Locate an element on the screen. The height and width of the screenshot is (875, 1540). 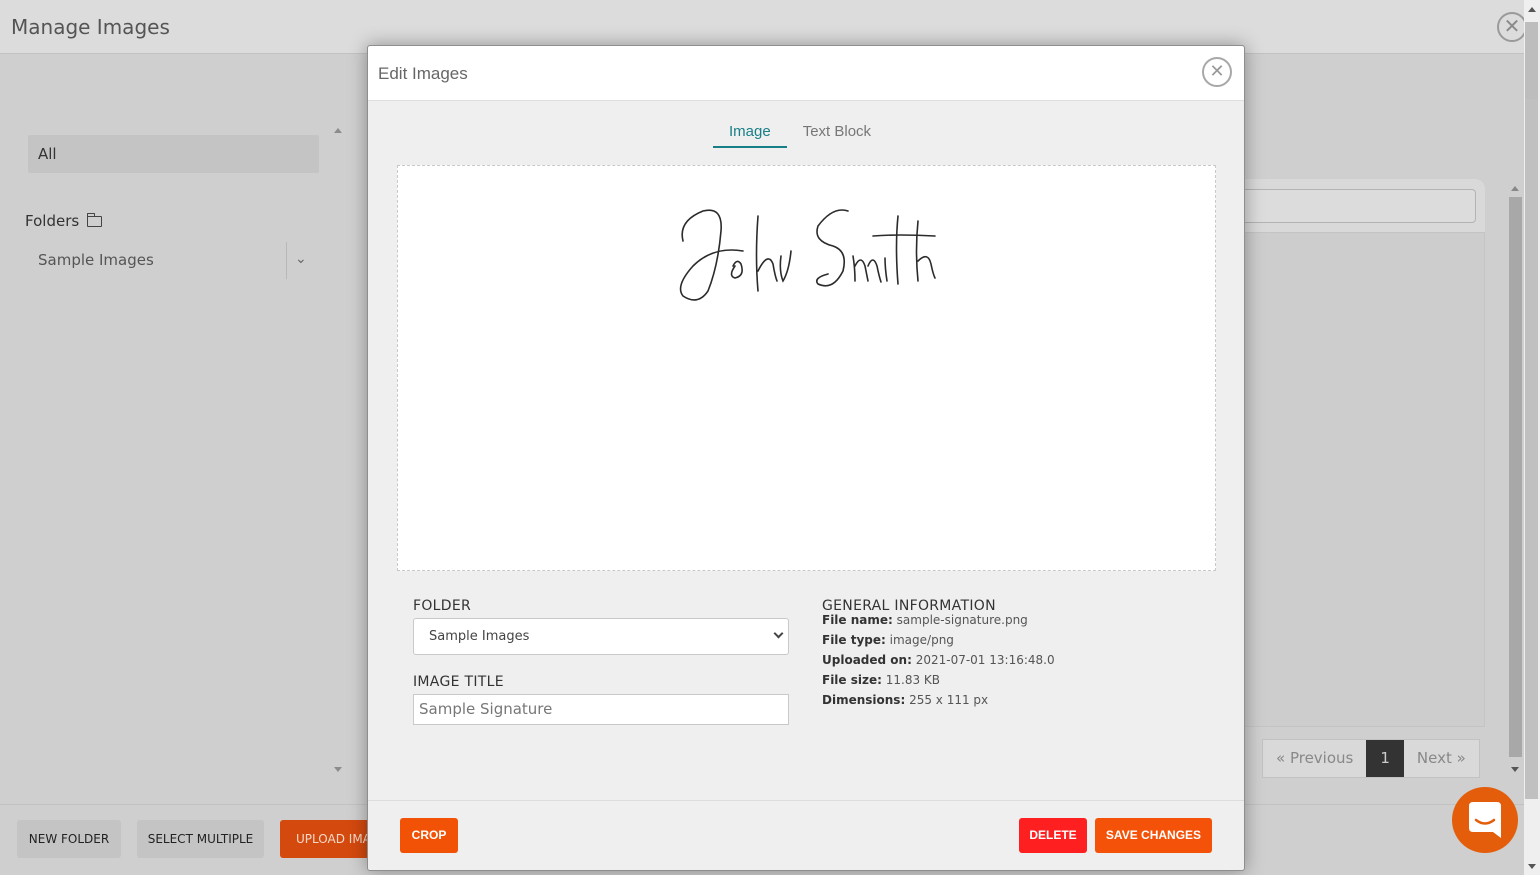
tab-image: Image is located at coordinates (750, 135).